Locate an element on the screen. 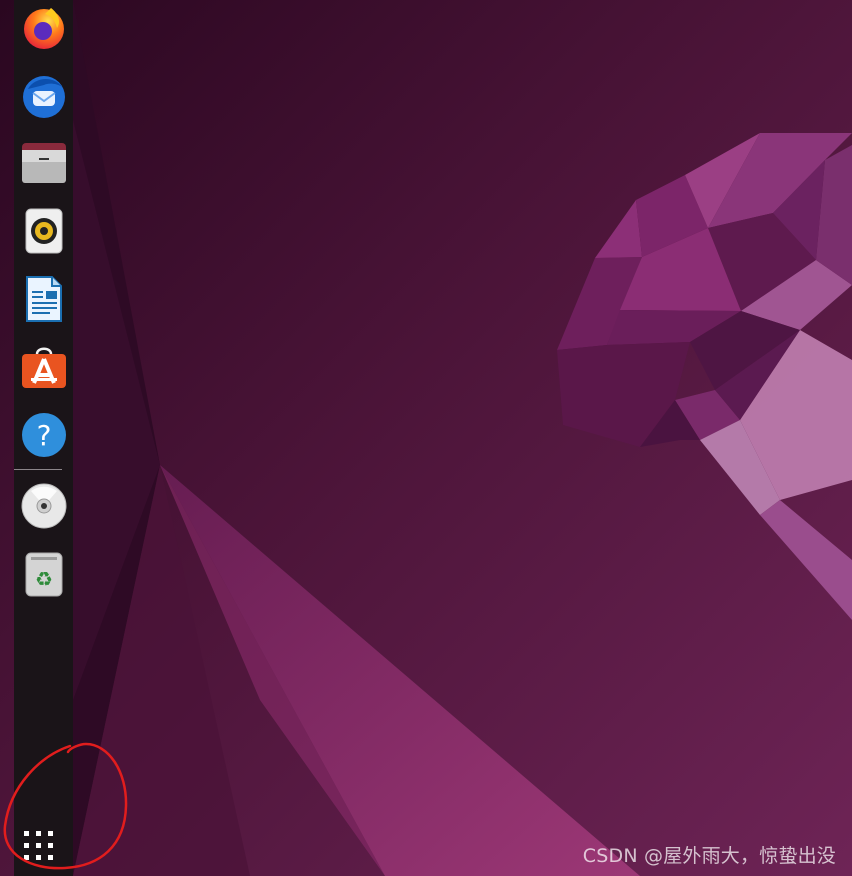 The width and height of the screenshot is (852, 876). help-icon: ? is located at coordinates (44, 435).